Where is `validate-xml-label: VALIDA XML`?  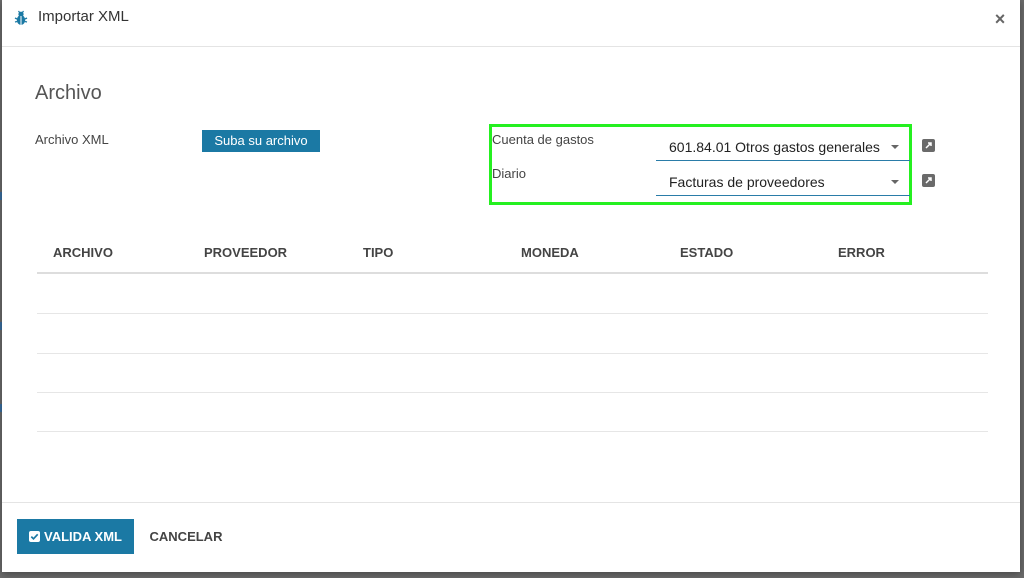
validate-xml-label: VALIDA XML is located at coordinates (83, 536).